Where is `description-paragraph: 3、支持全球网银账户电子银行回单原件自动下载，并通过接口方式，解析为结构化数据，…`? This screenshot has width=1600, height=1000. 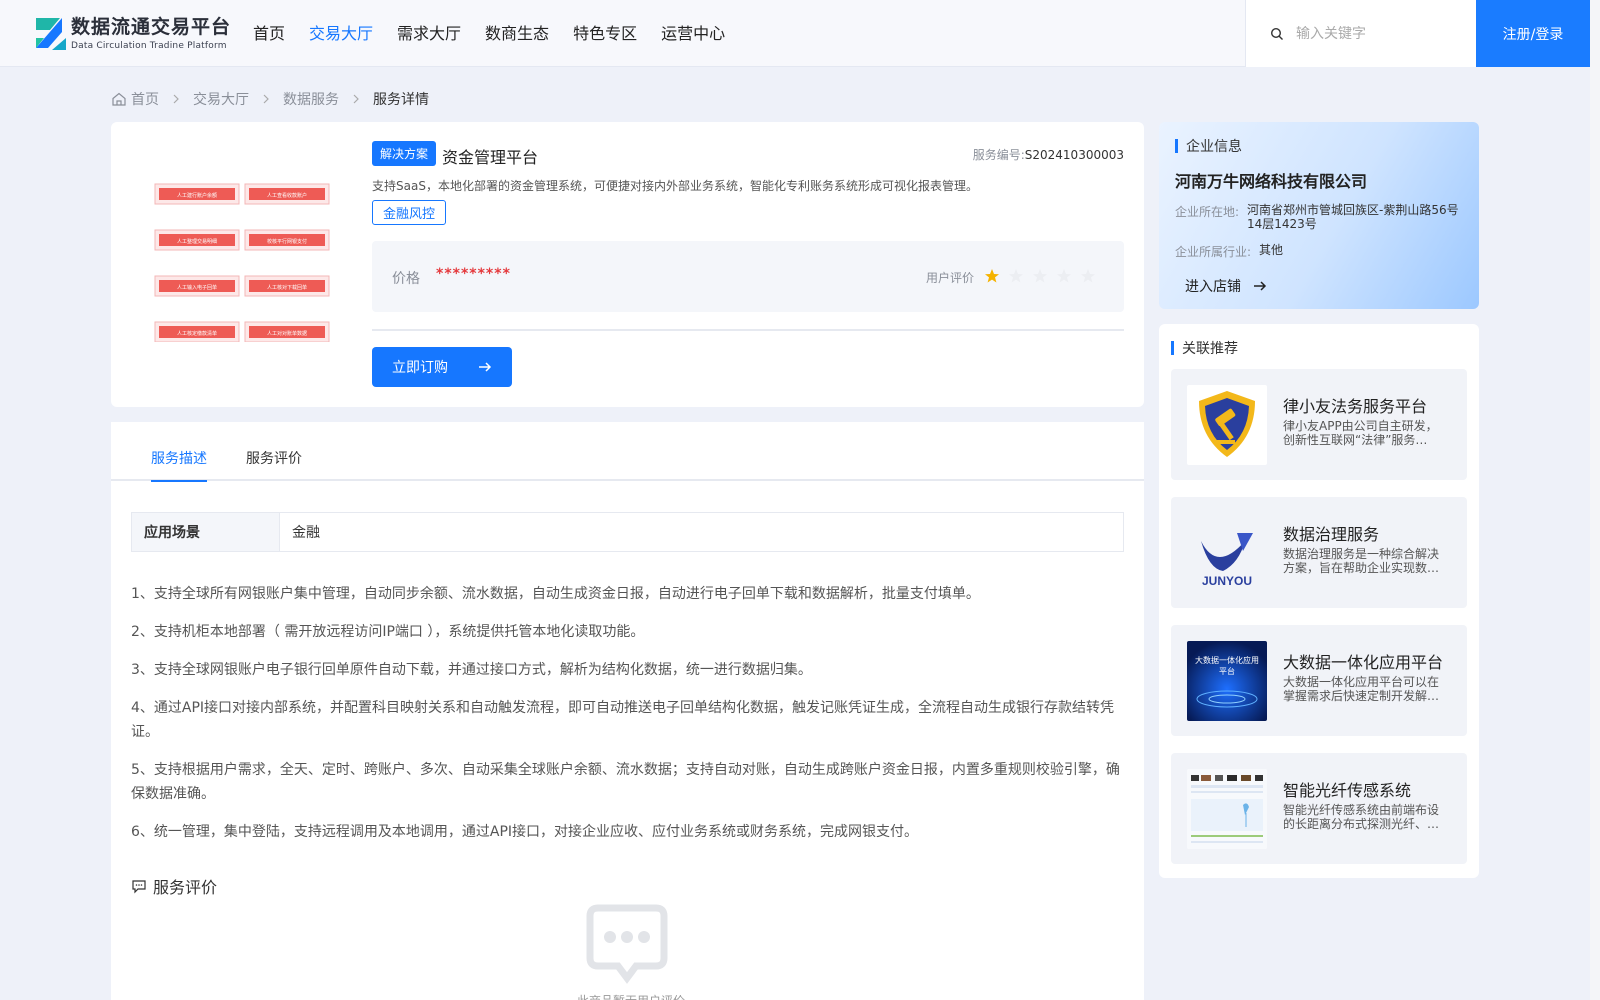 description-paragraph: 3、支持全球网银账户电子银行回单原件自动下载，并通过接口方式，解析为结构化数据，… is located at coordinates (471, 670).